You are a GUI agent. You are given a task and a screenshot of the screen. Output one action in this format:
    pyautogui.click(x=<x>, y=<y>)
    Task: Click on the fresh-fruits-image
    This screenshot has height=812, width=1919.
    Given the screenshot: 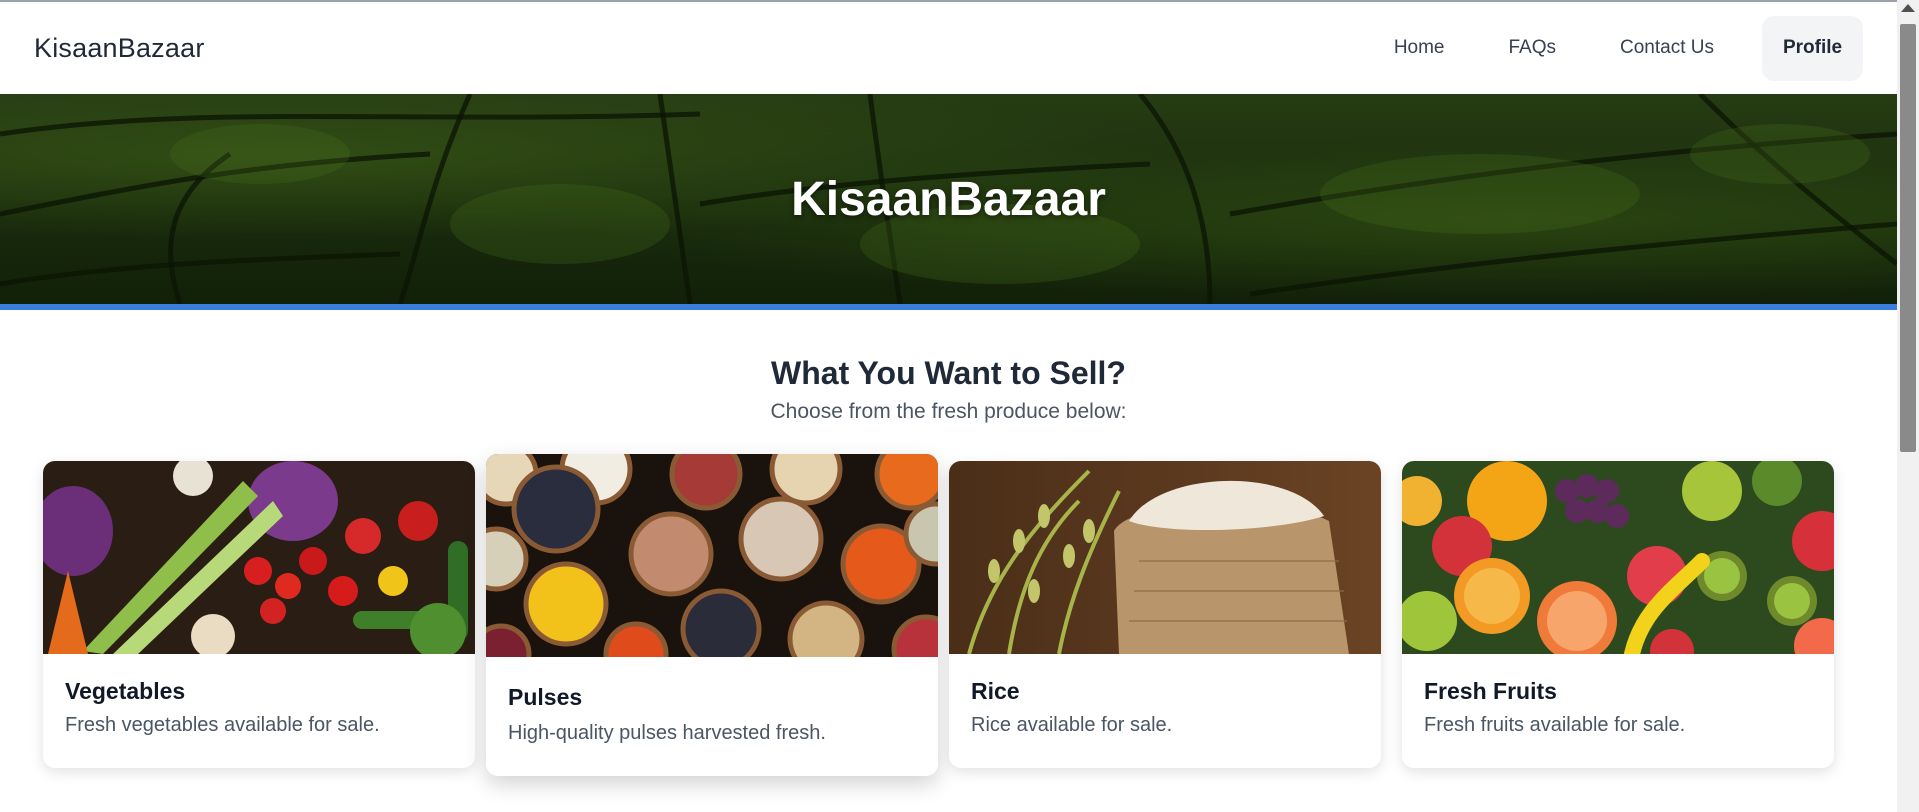 What is the action you would take?
    pyautogui.click(x=1618, y=557)
    